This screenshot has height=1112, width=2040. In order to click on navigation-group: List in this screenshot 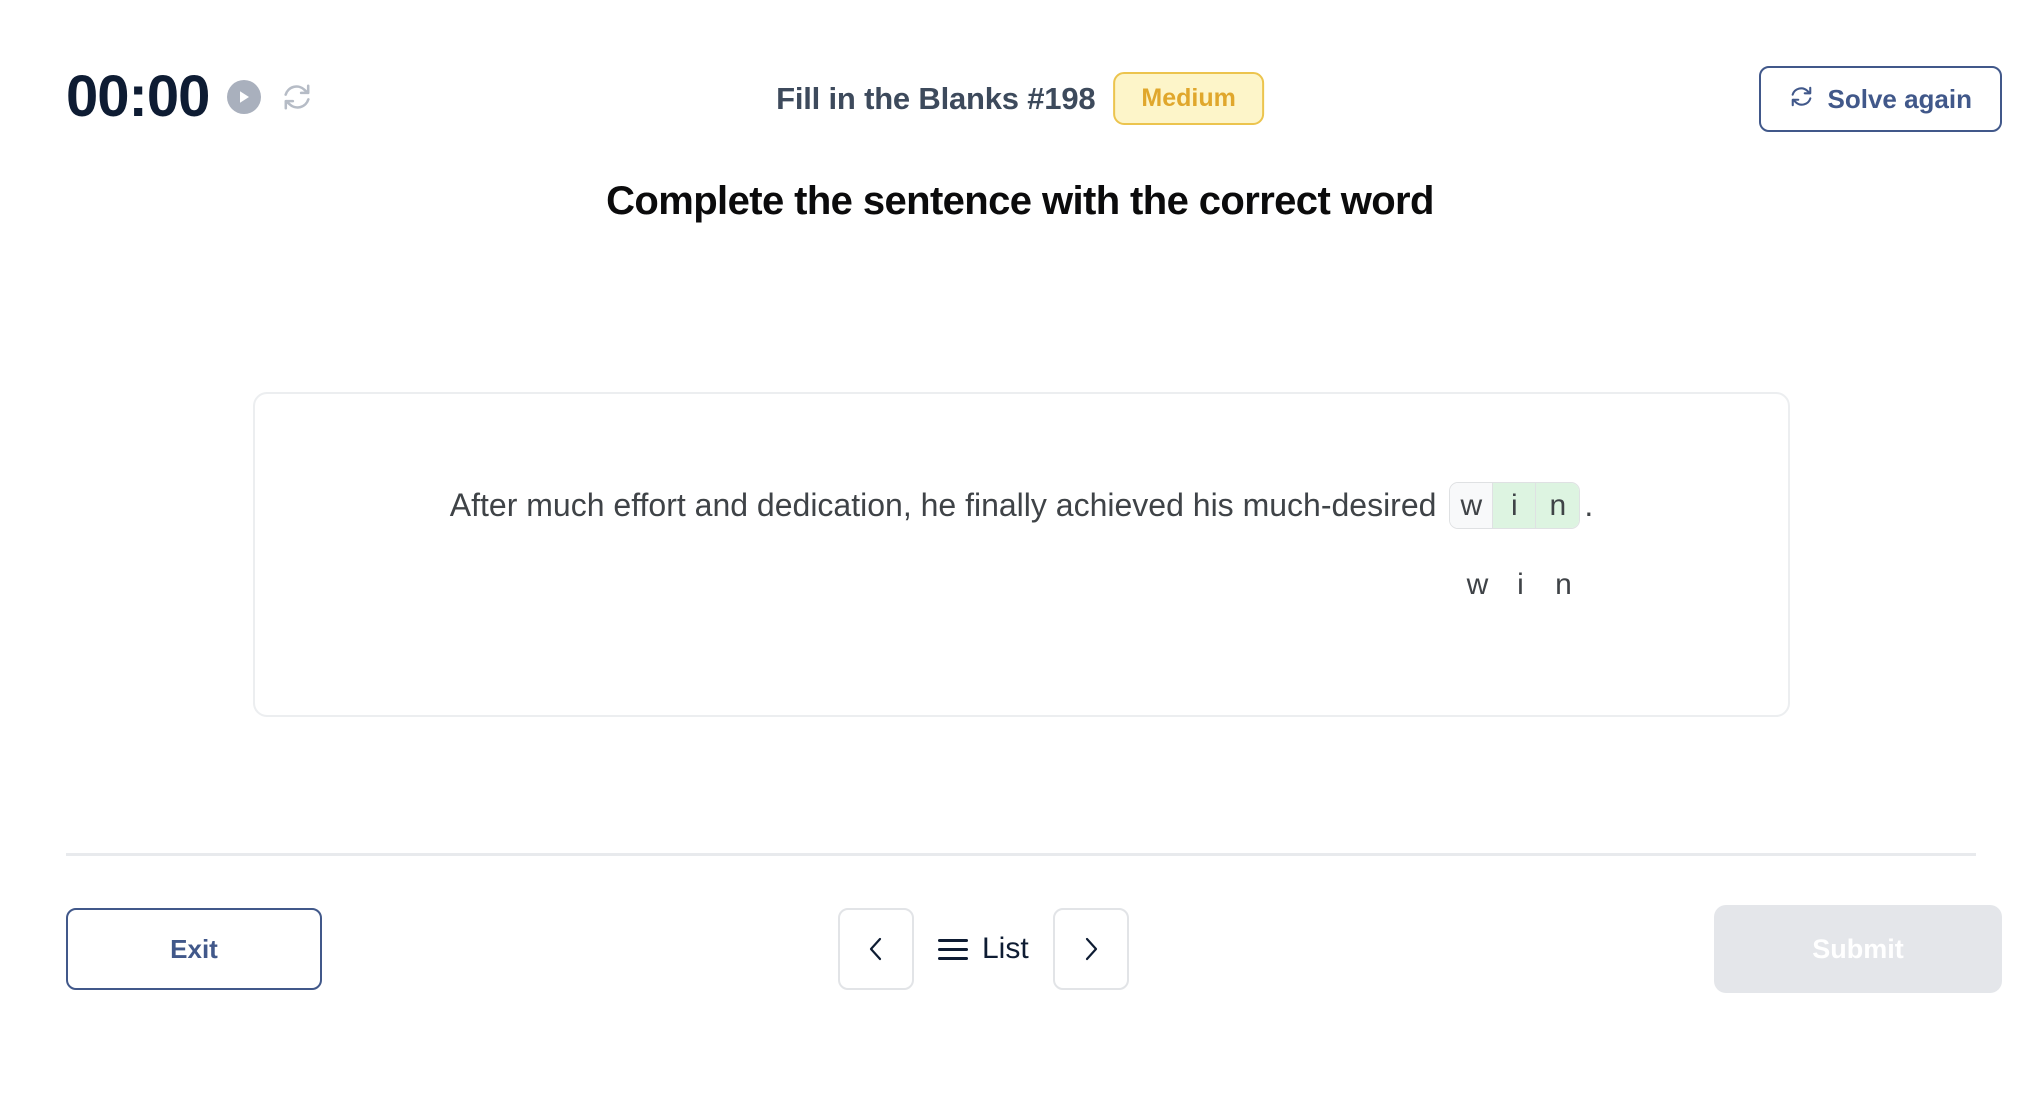, I will do `click(983, 949)`.